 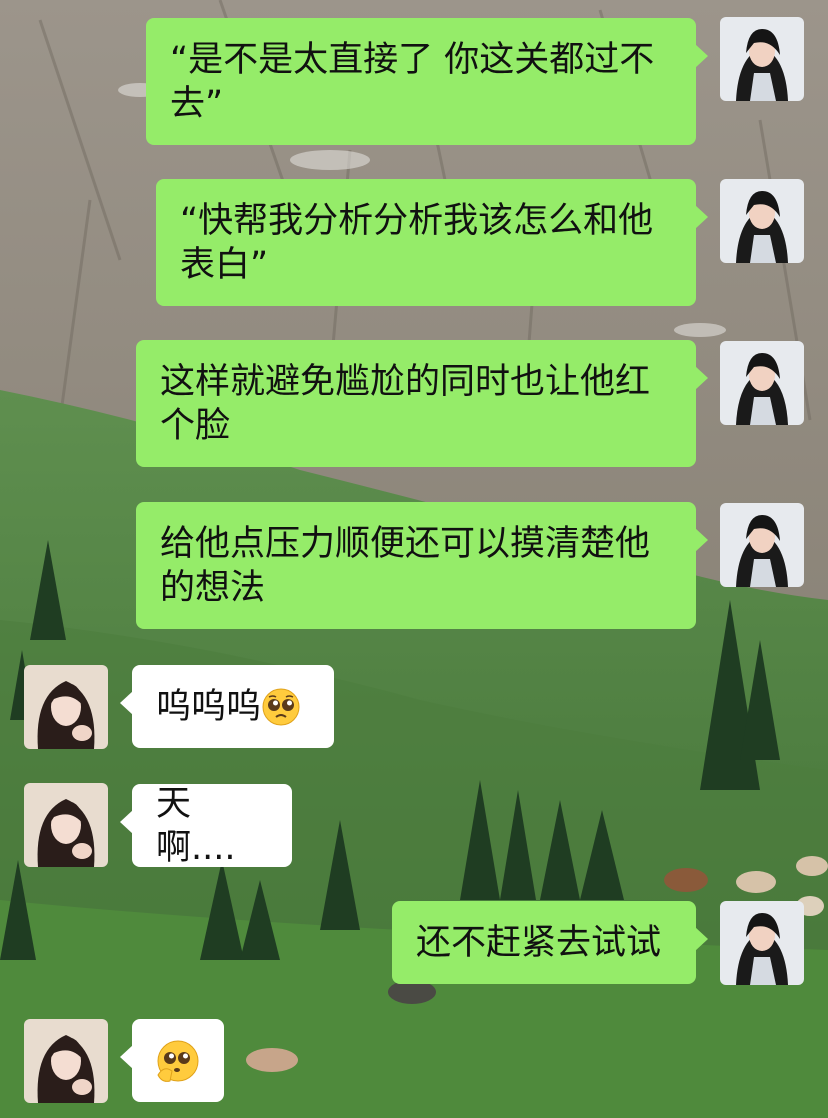 What do you see at coordinates (178, 1061) in the screenshot?
I see `pleading-face-saluting-emoji-icon` at bounding box center [178, 1061].